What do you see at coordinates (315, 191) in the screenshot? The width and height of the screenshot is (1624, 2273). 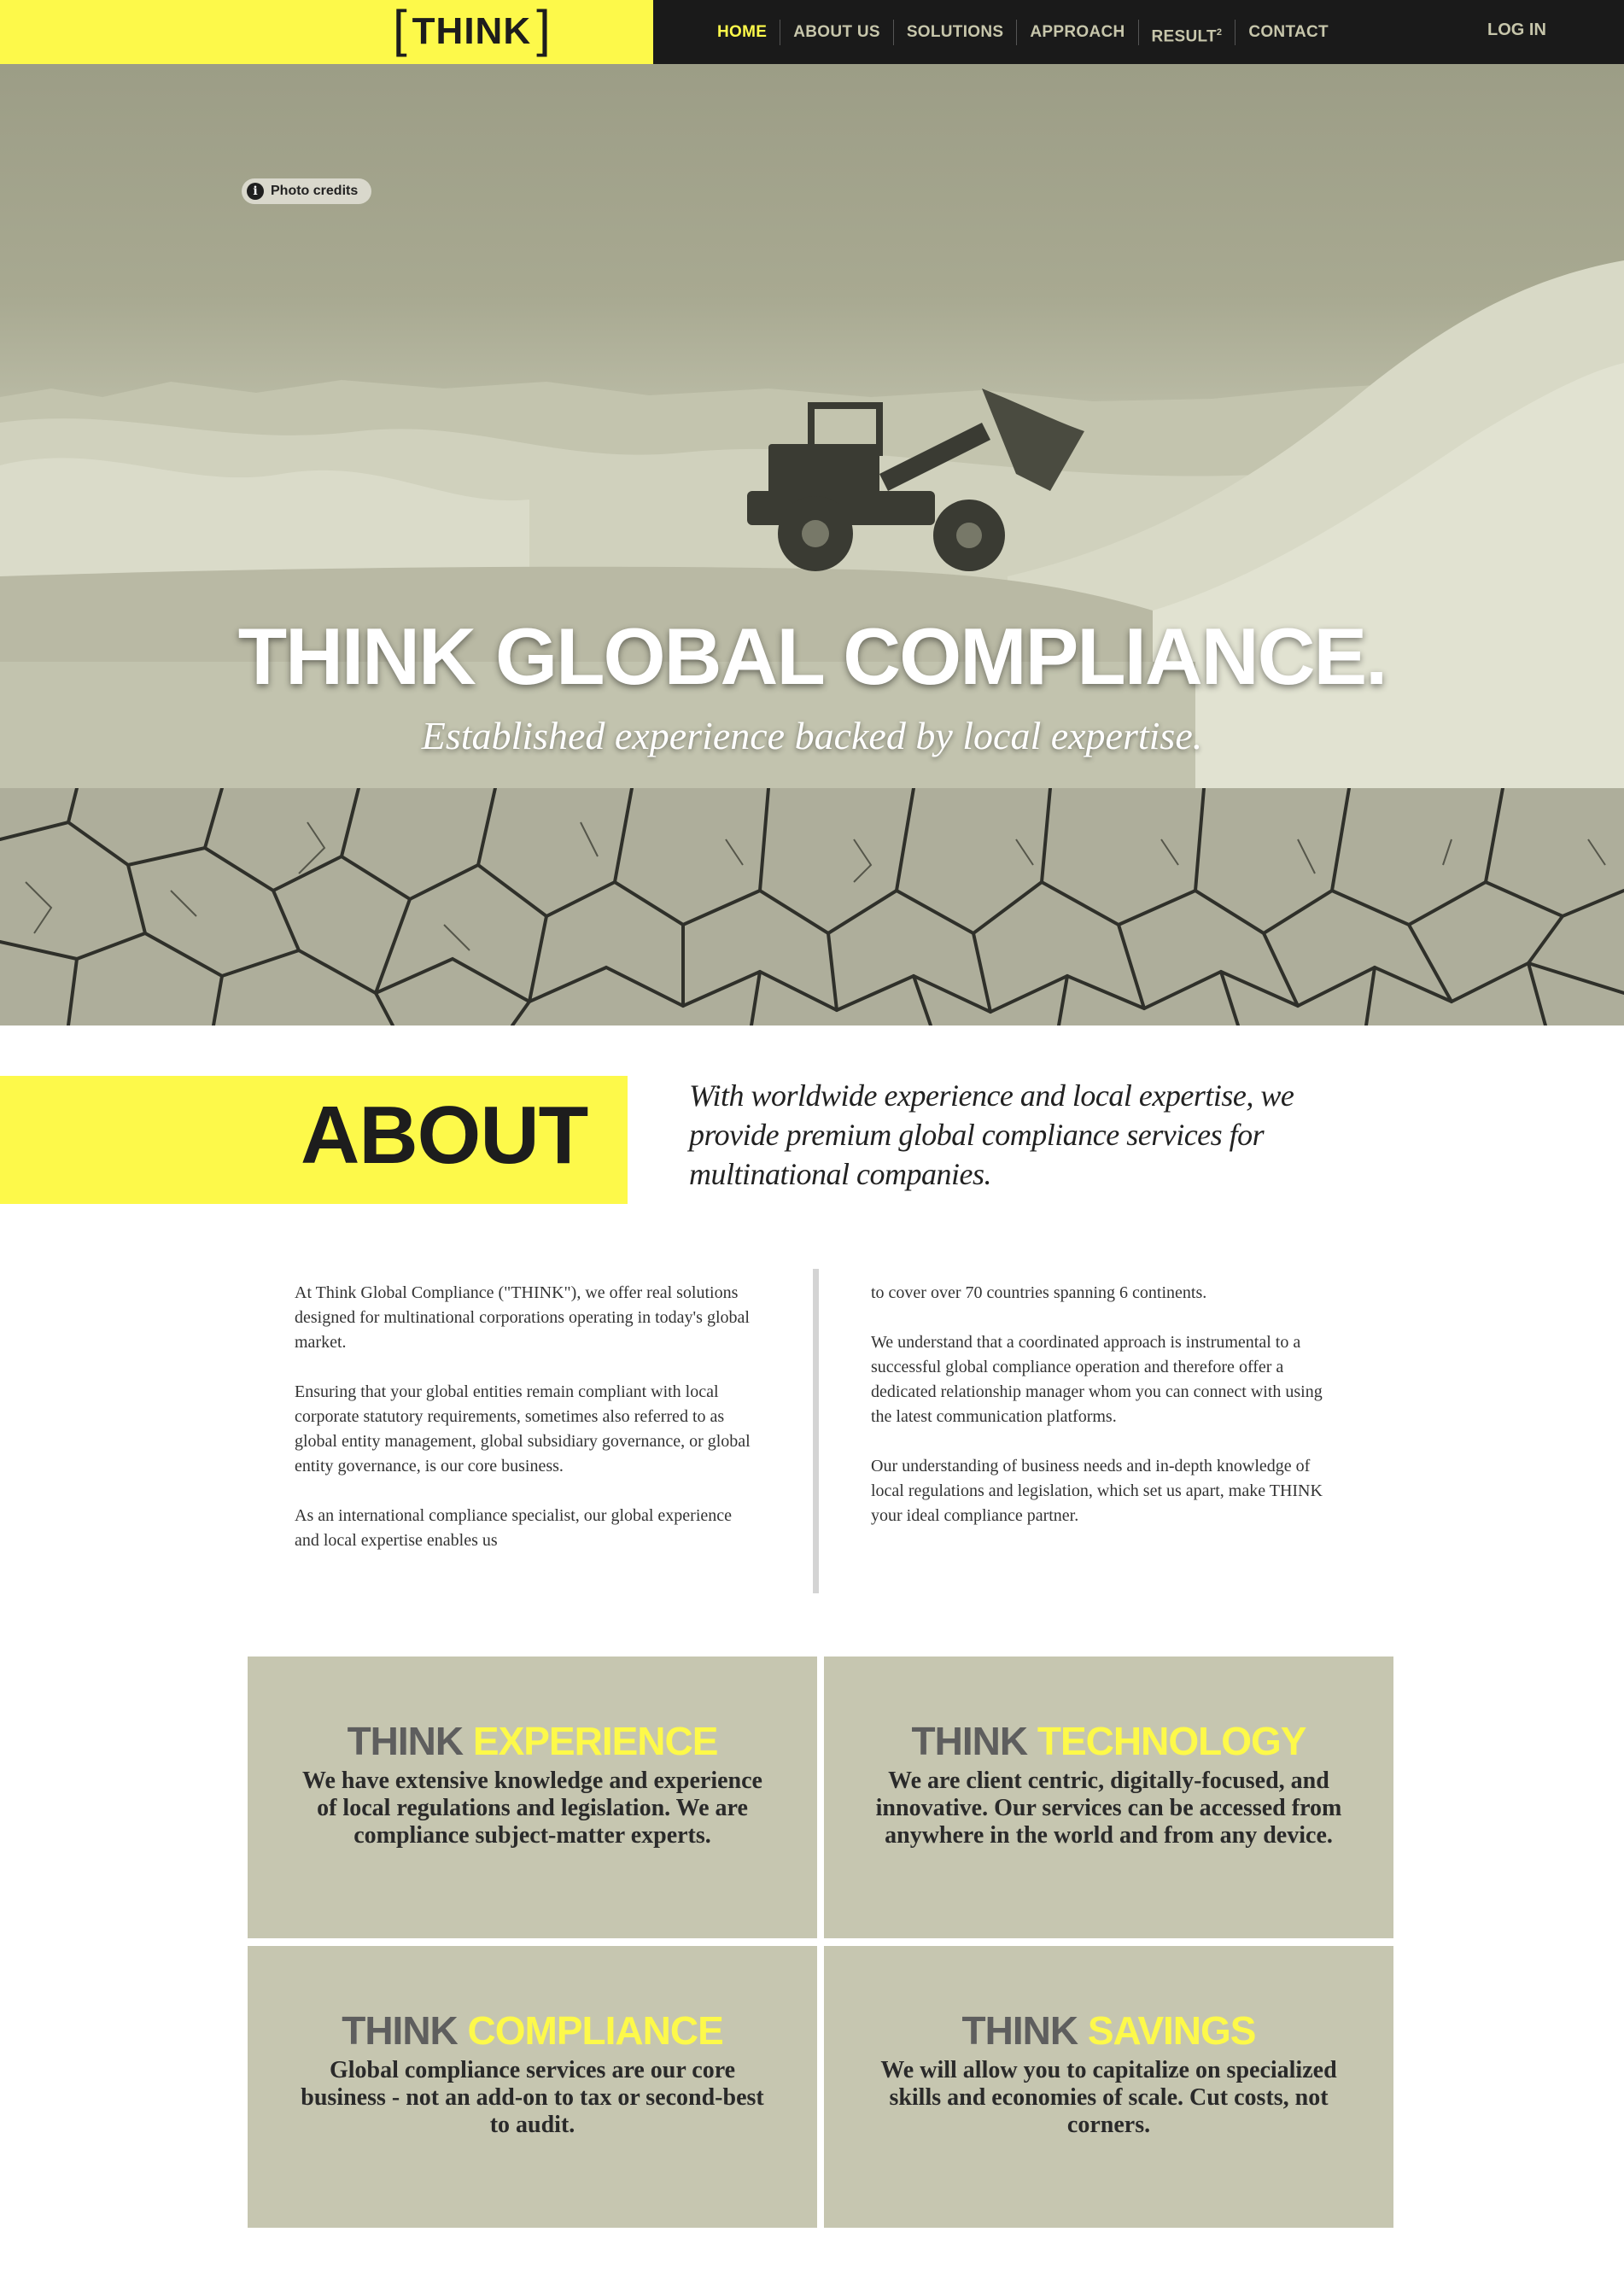 I see `photo-credits-label: Photo credits` at bounding box center [315, 191].